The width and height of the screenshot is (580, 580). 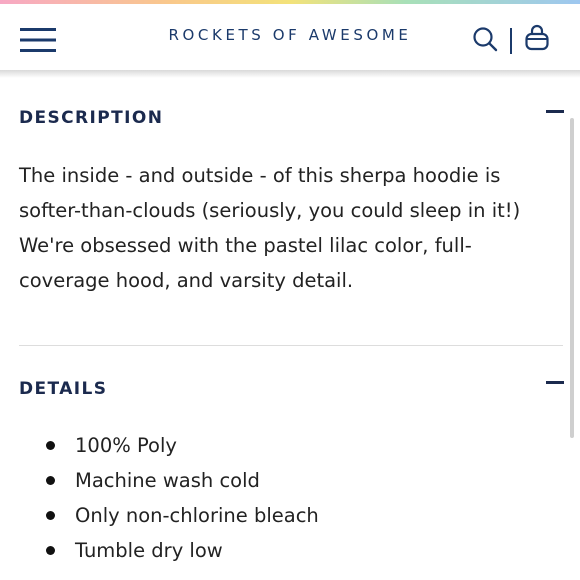 I want to click on search-icon, so click(x=485, y=39).